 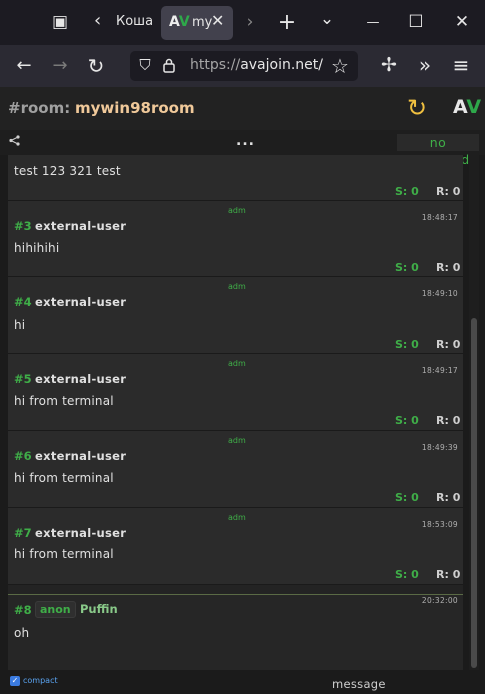 What do you see at coordinates (439, 293) in the screenshot?
I see `message-time: 18:49:10` at bounding box center [439, 293].